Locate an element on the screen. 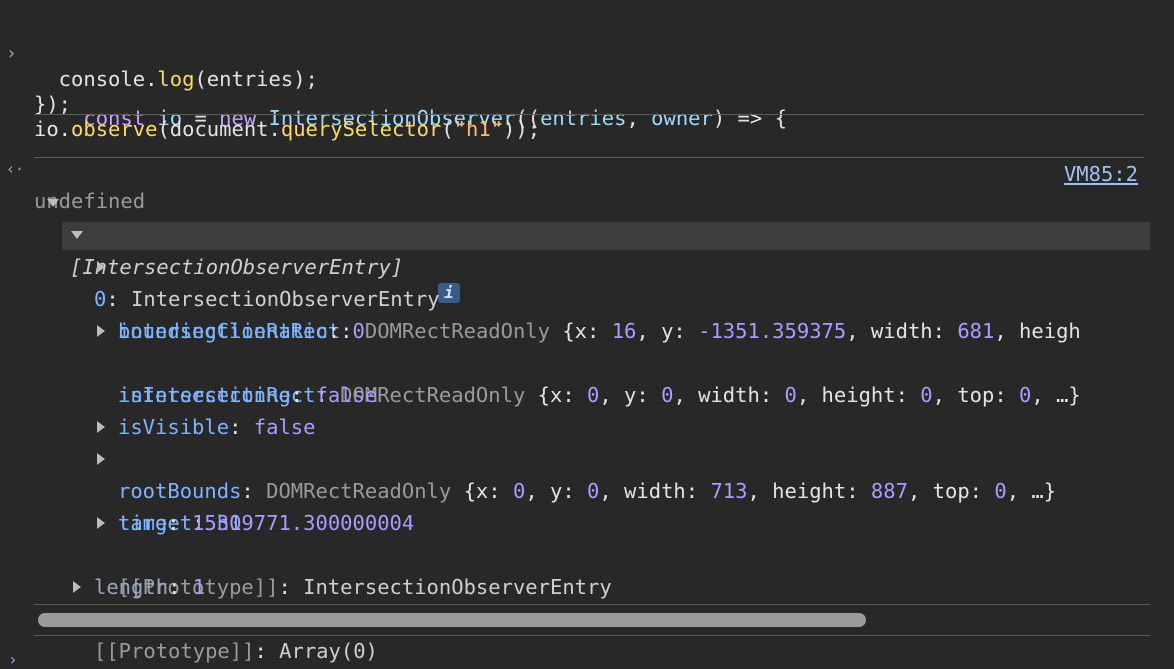 The height and width of the screenshot is (669, 1174). prop-array-prototype: [[Prototype]]: Array(0) is located at coordinates (587, 617).